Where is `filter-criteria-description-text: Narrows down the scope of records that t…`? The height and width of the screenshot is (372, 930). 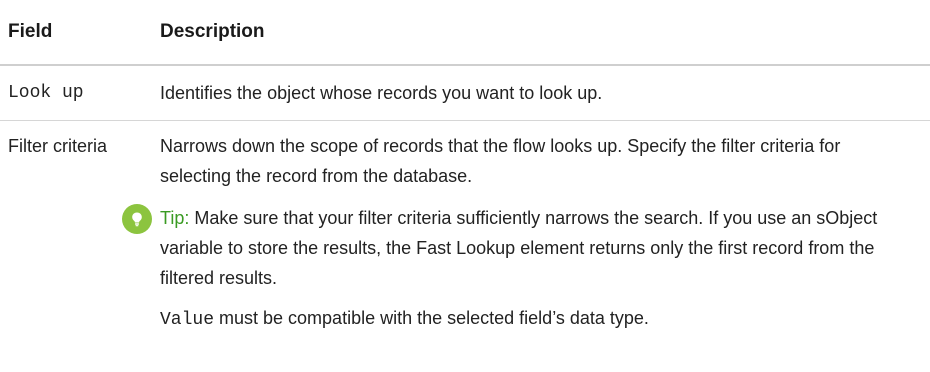 filter-criteria-description-text: Narrows down the scope of records that t… is located at coordinates (500, 161).